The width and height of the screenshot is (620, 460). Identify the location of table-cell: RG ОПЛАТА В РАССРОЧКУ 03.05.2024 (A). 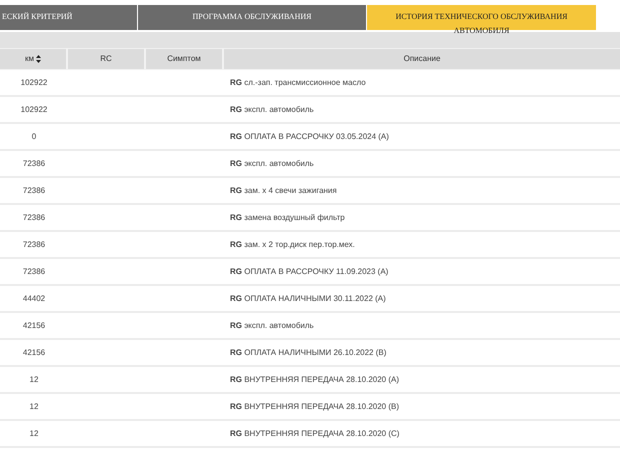
(309, 136).